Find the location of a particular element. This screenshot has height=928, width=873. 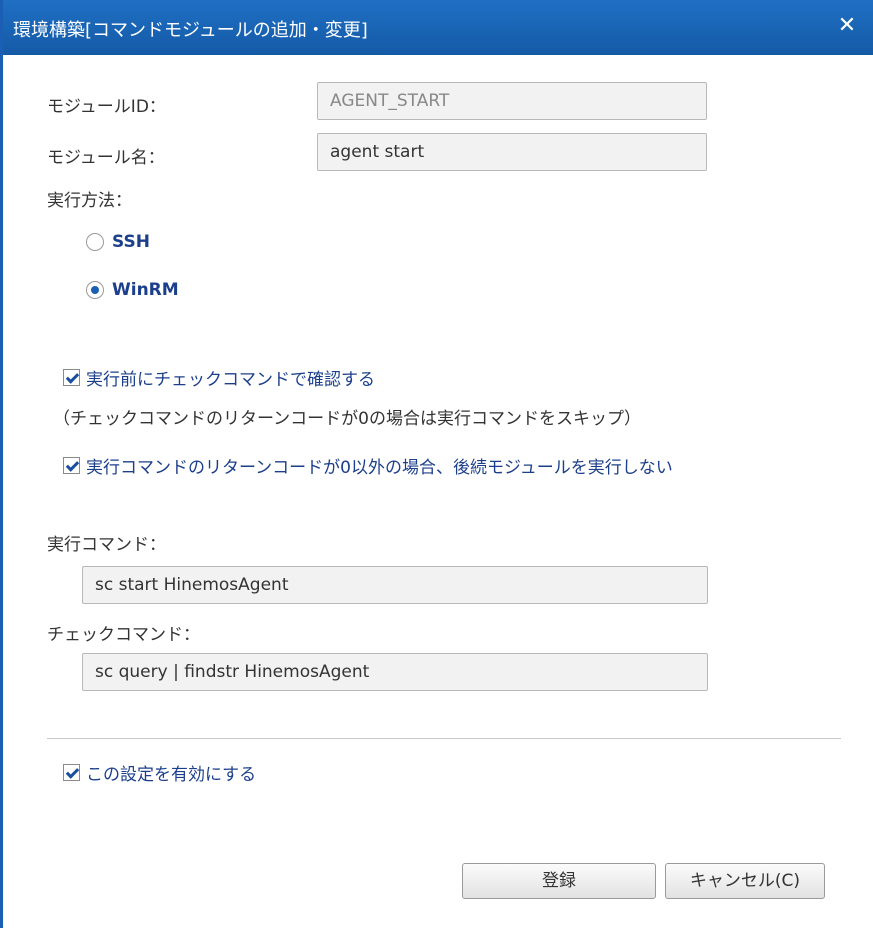

enable-option: この設定を有効にする is located at coordinates (159, 772).